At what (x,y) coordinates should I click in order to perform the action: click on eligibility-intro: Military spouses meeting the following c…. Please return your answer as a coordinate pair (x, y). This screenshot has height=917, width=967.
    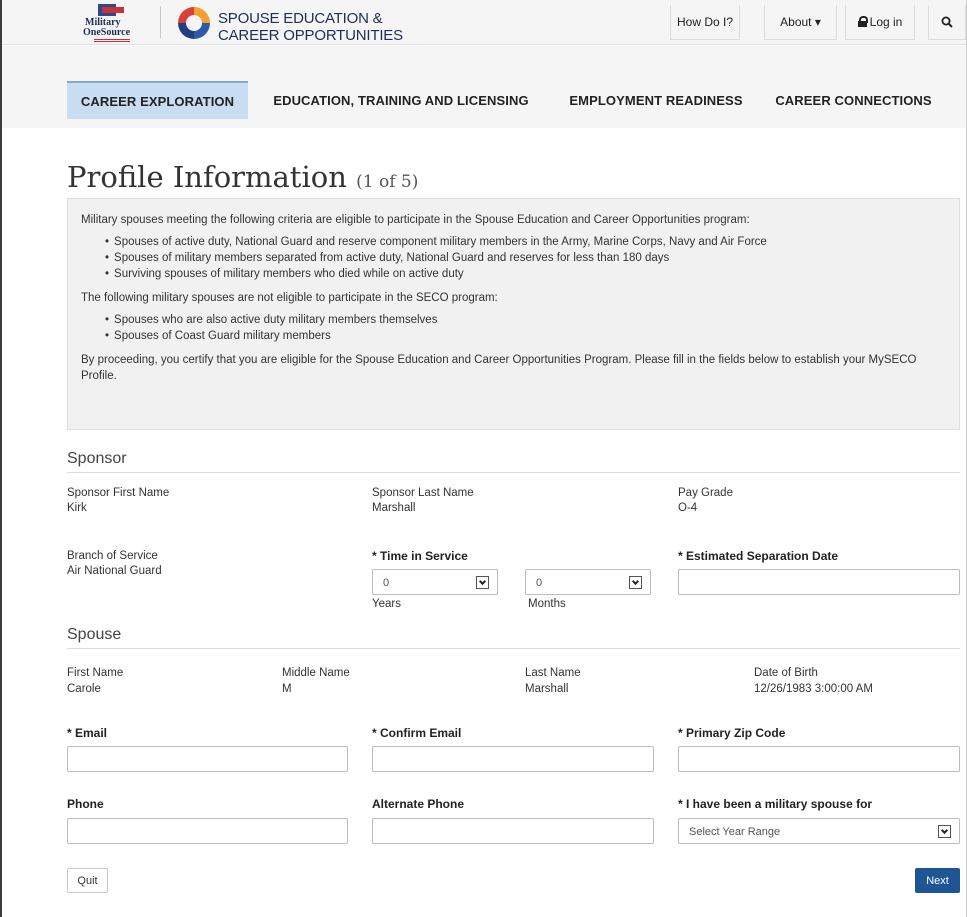
    Looking at the image, I should click on (415, 220).